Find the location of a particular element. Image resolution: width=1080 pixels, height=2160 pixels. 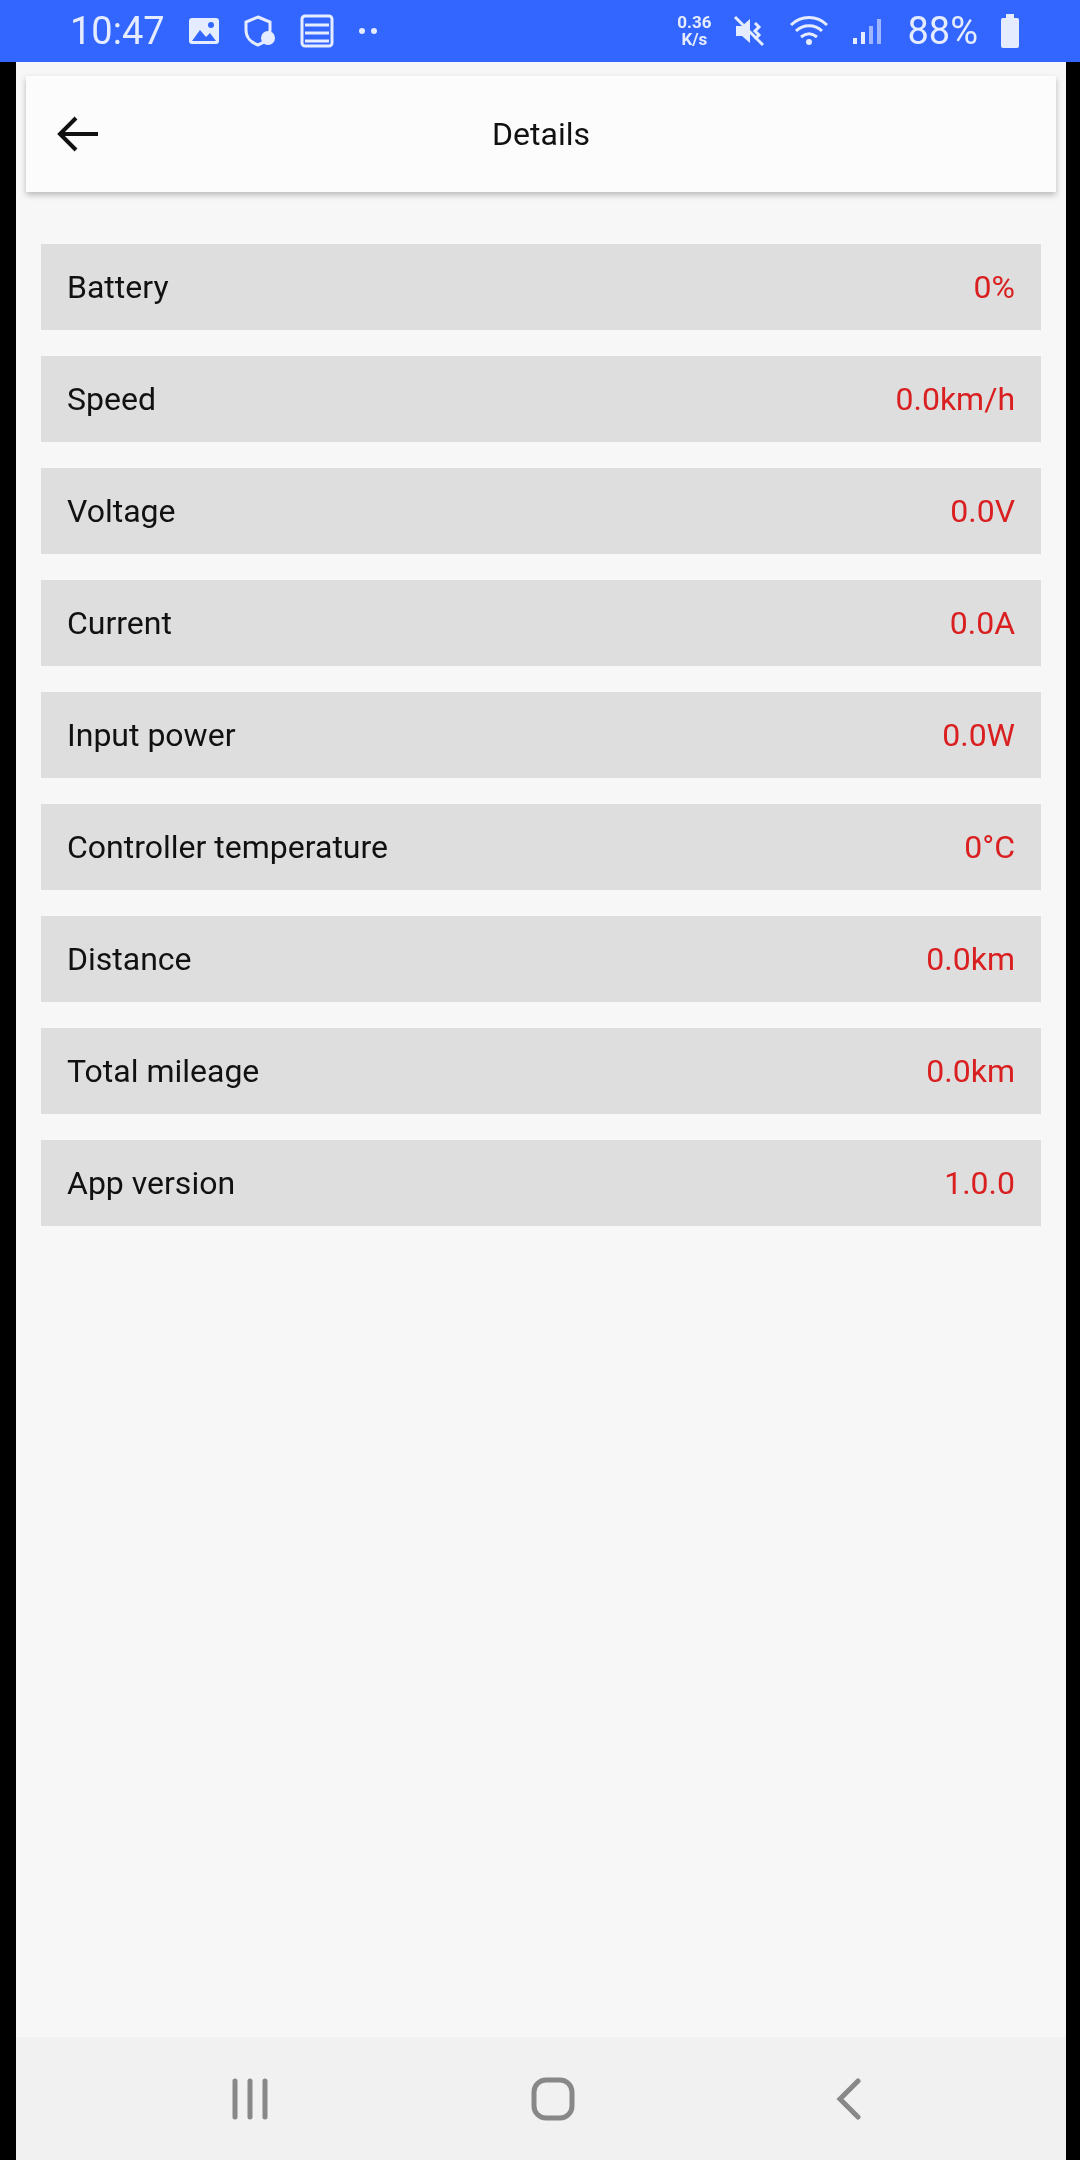

clock-time: 10:47 is located at coordinates (117, 31).